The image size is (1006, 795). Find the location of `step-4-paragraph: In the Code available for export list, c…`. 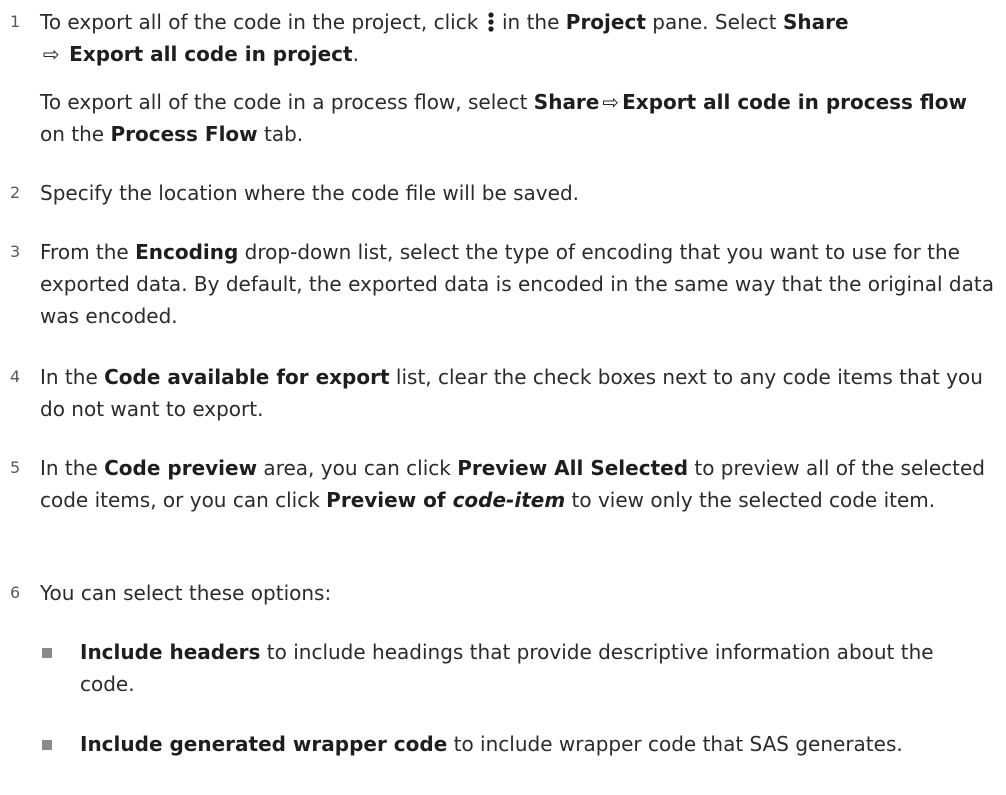

step-4-paragraph: In the Code available for export list, c… is located at coordinates (511, 393).